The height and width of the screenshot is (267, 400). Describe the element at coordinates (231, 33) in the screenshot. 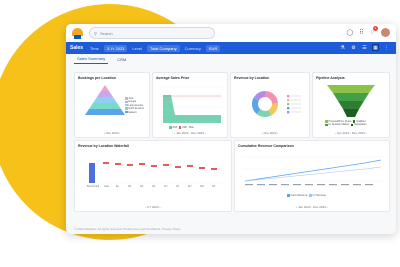

I see `top-bar: ⚲ Search ◯ ⠿ ♢ 2` at that location.